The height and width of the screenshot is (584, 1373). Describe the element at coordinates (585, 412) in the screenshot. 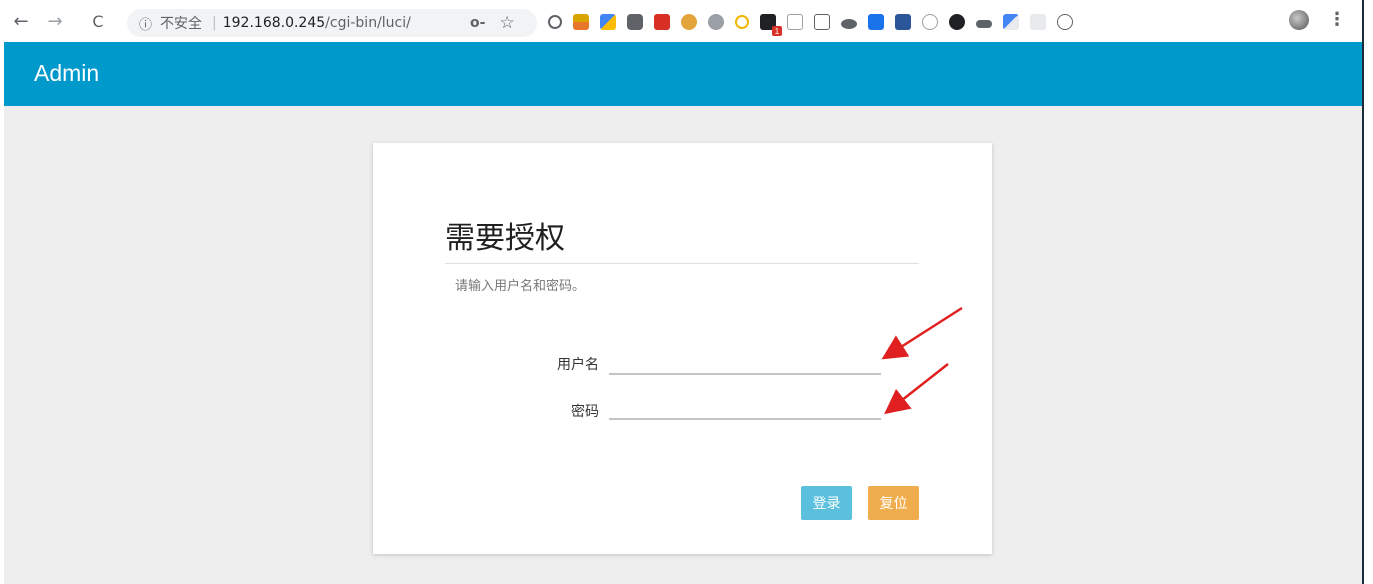

I see `password-label: 密码` at that location.